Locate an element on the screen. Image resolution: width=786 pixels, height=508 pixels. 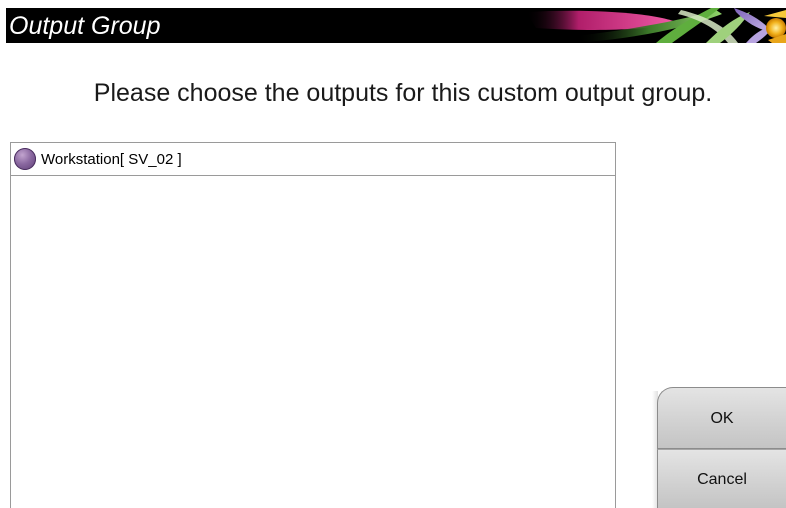
cancel-button: Cancel is located at coordinates (721, 478).